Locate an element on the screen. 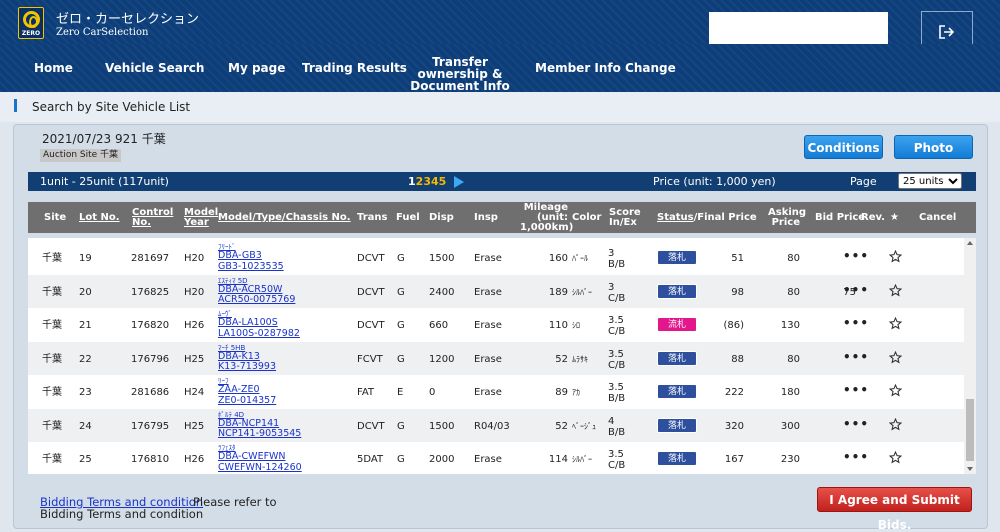  pager: 12345 is located at coordinates (436, 181).